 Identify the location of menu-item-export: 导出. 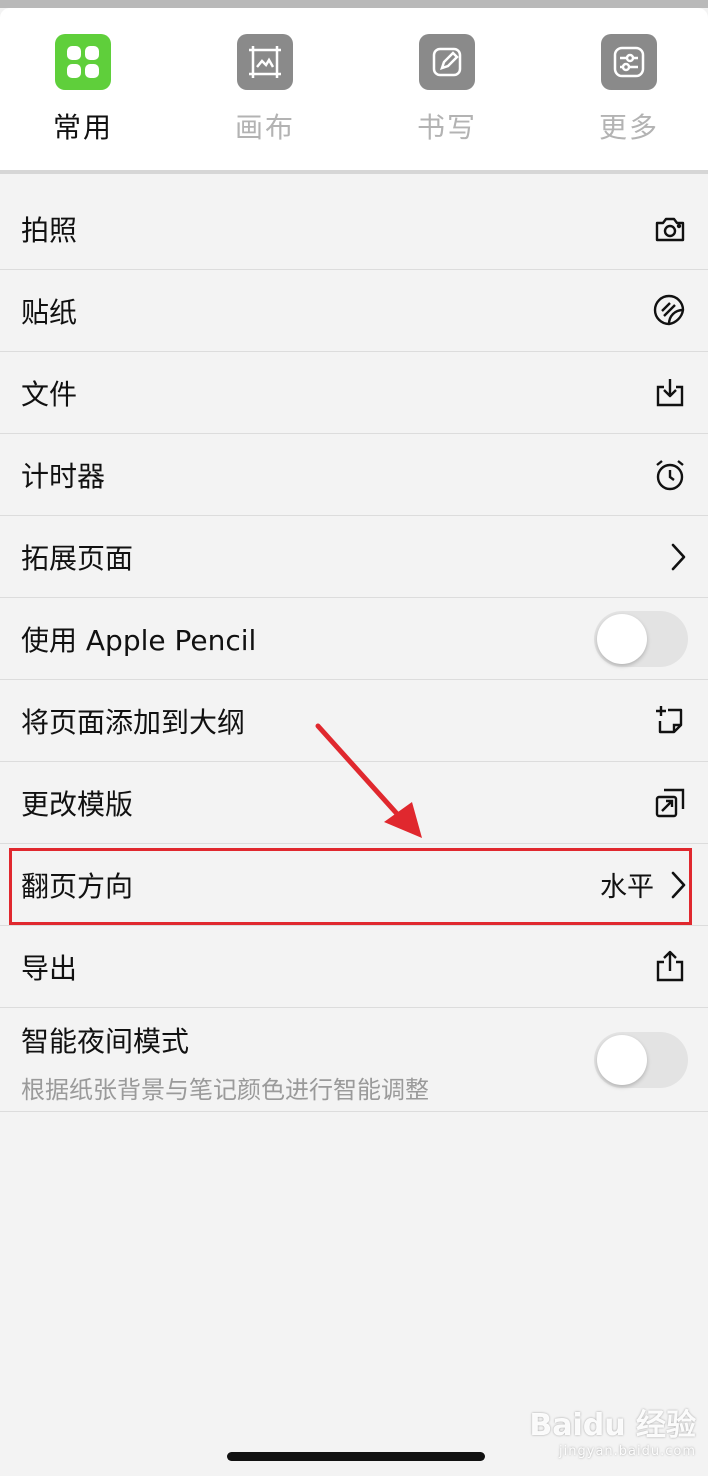
(354, 967).